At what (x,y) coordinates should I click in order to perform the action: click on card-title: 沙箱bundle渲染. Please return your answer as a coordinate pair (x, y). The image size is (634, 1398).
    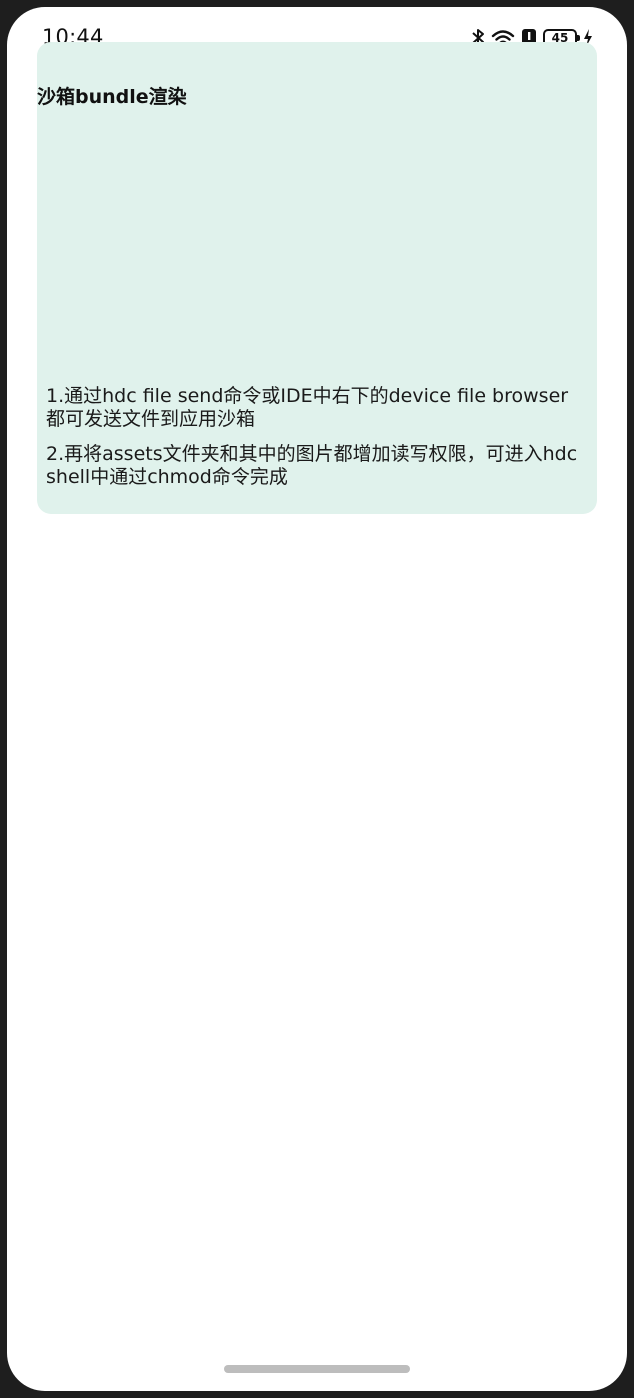
    Looking at the image, I should click on (112, 97).